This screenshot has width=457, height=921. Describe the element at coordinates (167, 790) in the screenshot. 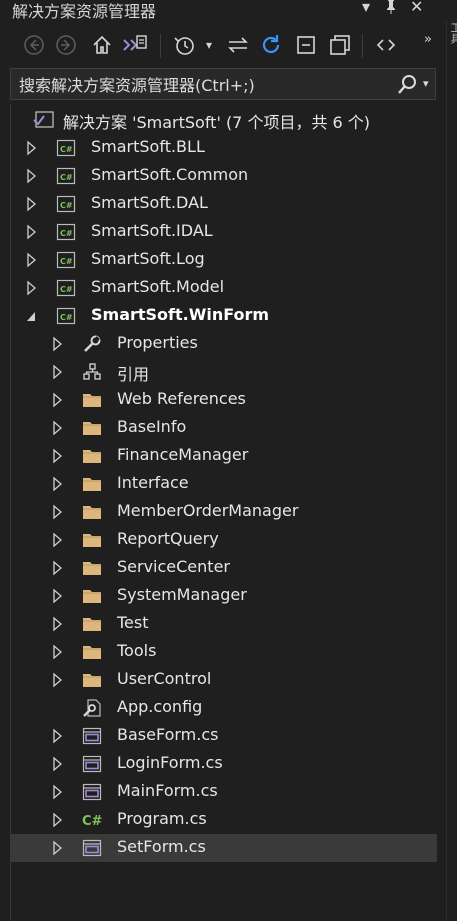

I see `tree-item-label: MainForm.cs` at that location.